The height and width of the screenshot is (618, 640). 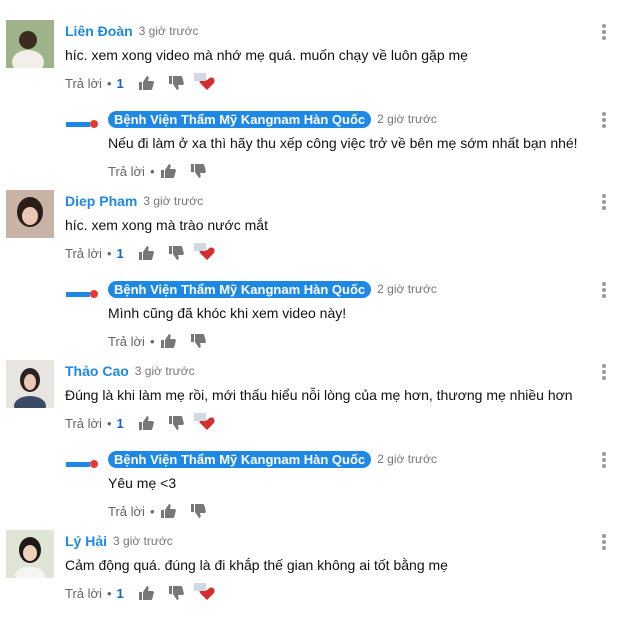 I want to click on comment-author: Lý Hải, so click(x=86, y=541).